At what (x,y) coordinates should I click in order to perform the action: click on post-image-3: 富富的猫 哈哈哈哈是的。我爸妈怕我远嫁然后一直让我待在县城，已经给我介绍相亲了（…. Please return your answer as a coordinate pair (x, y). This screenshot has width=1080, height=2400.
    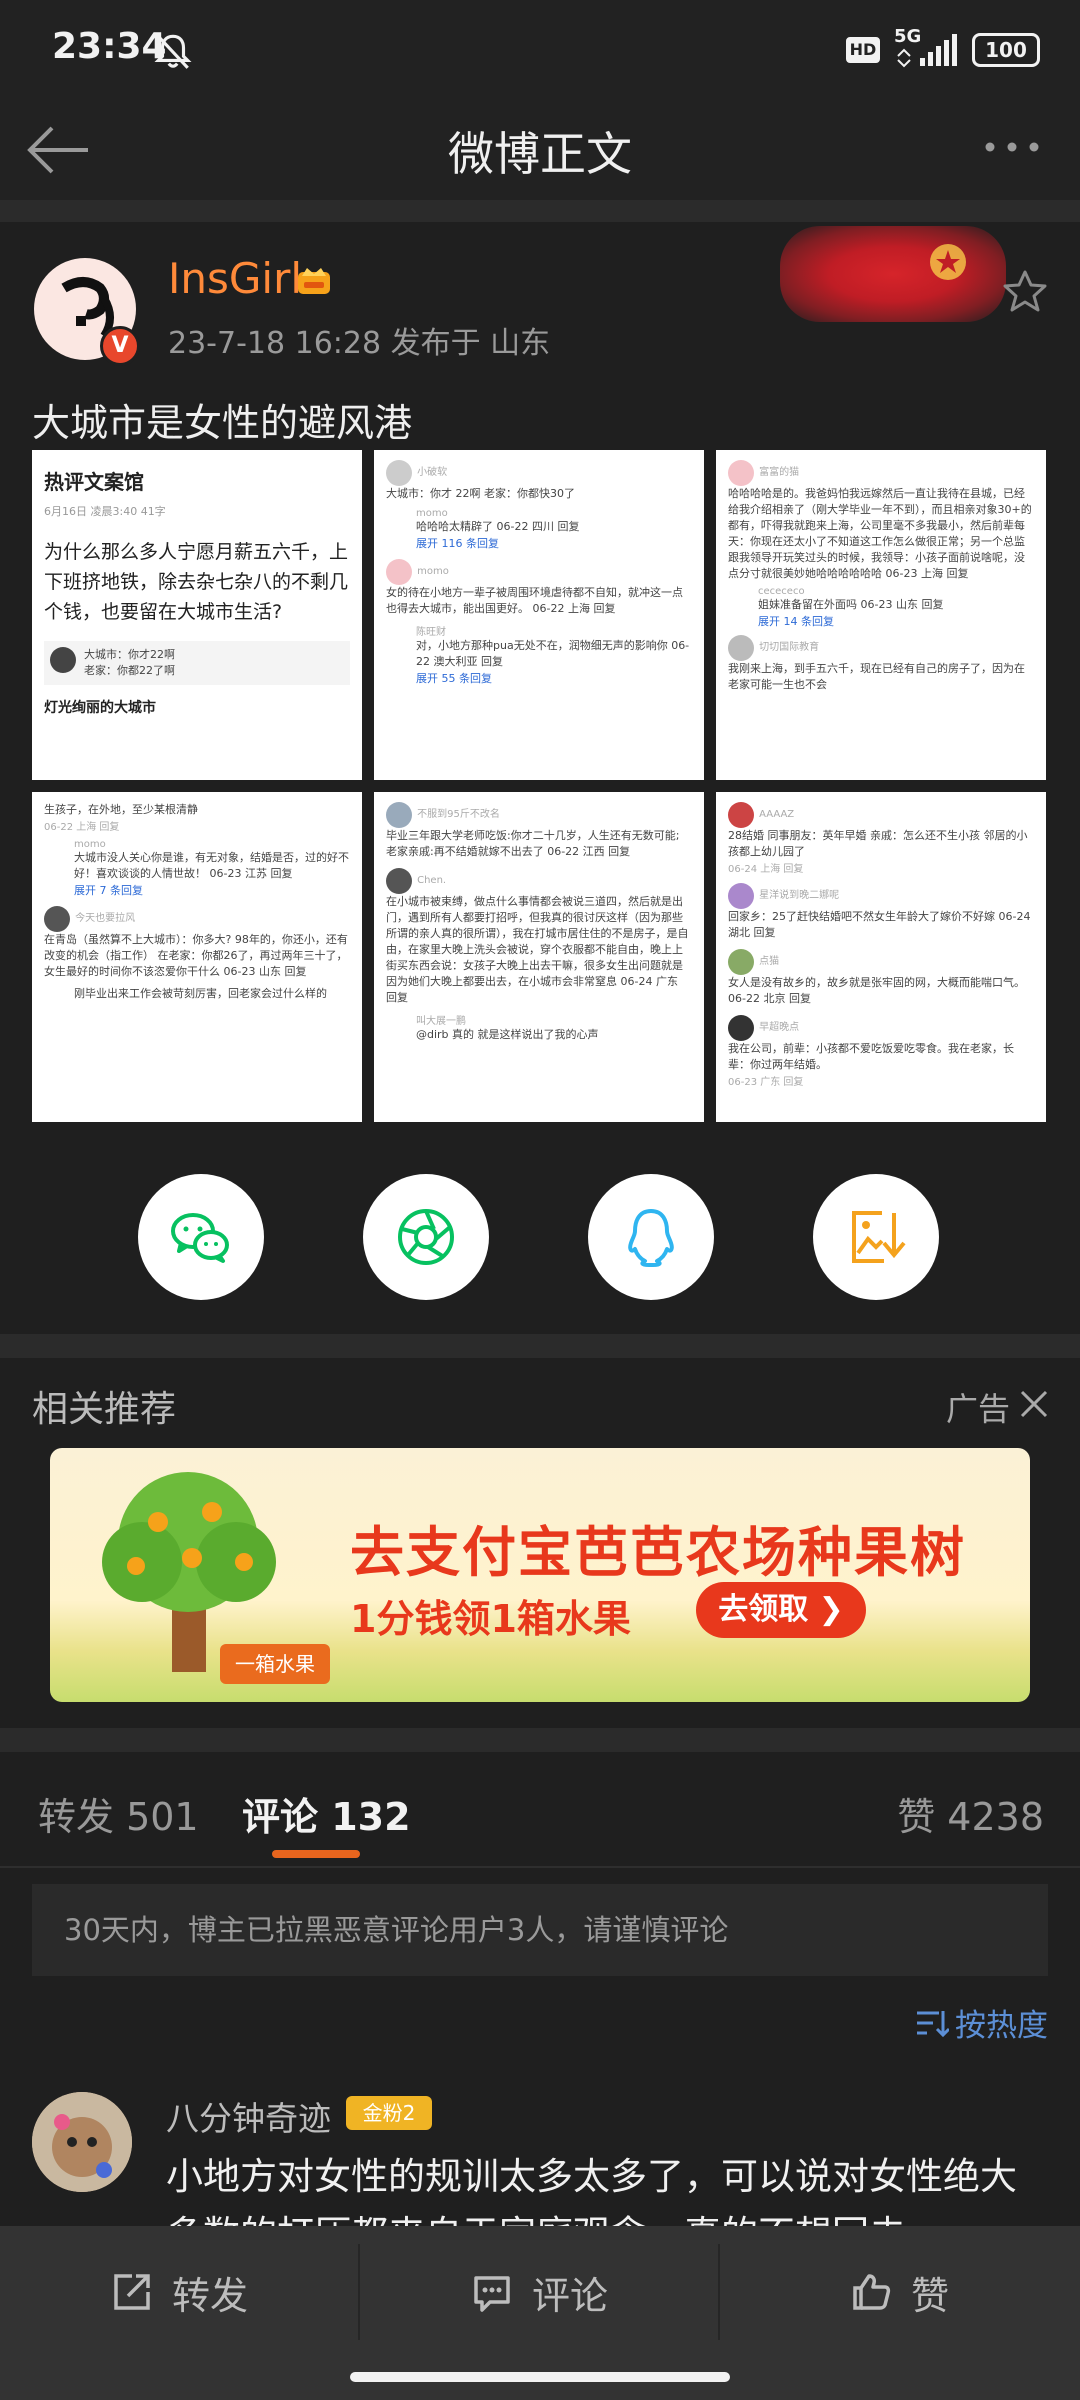
    Looking at the image, I should click on (881, 615).